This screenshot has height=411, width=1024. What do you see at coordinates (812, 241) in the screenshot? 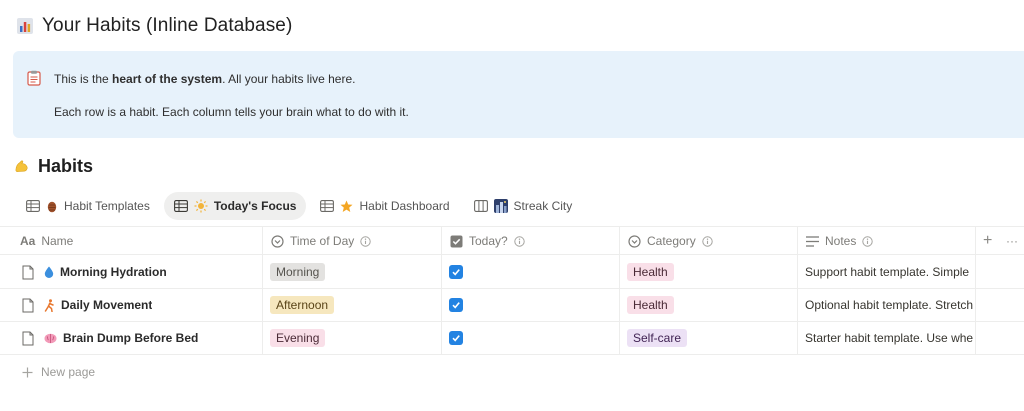
I see `text-property-icon` at bounding box center [812, 241].